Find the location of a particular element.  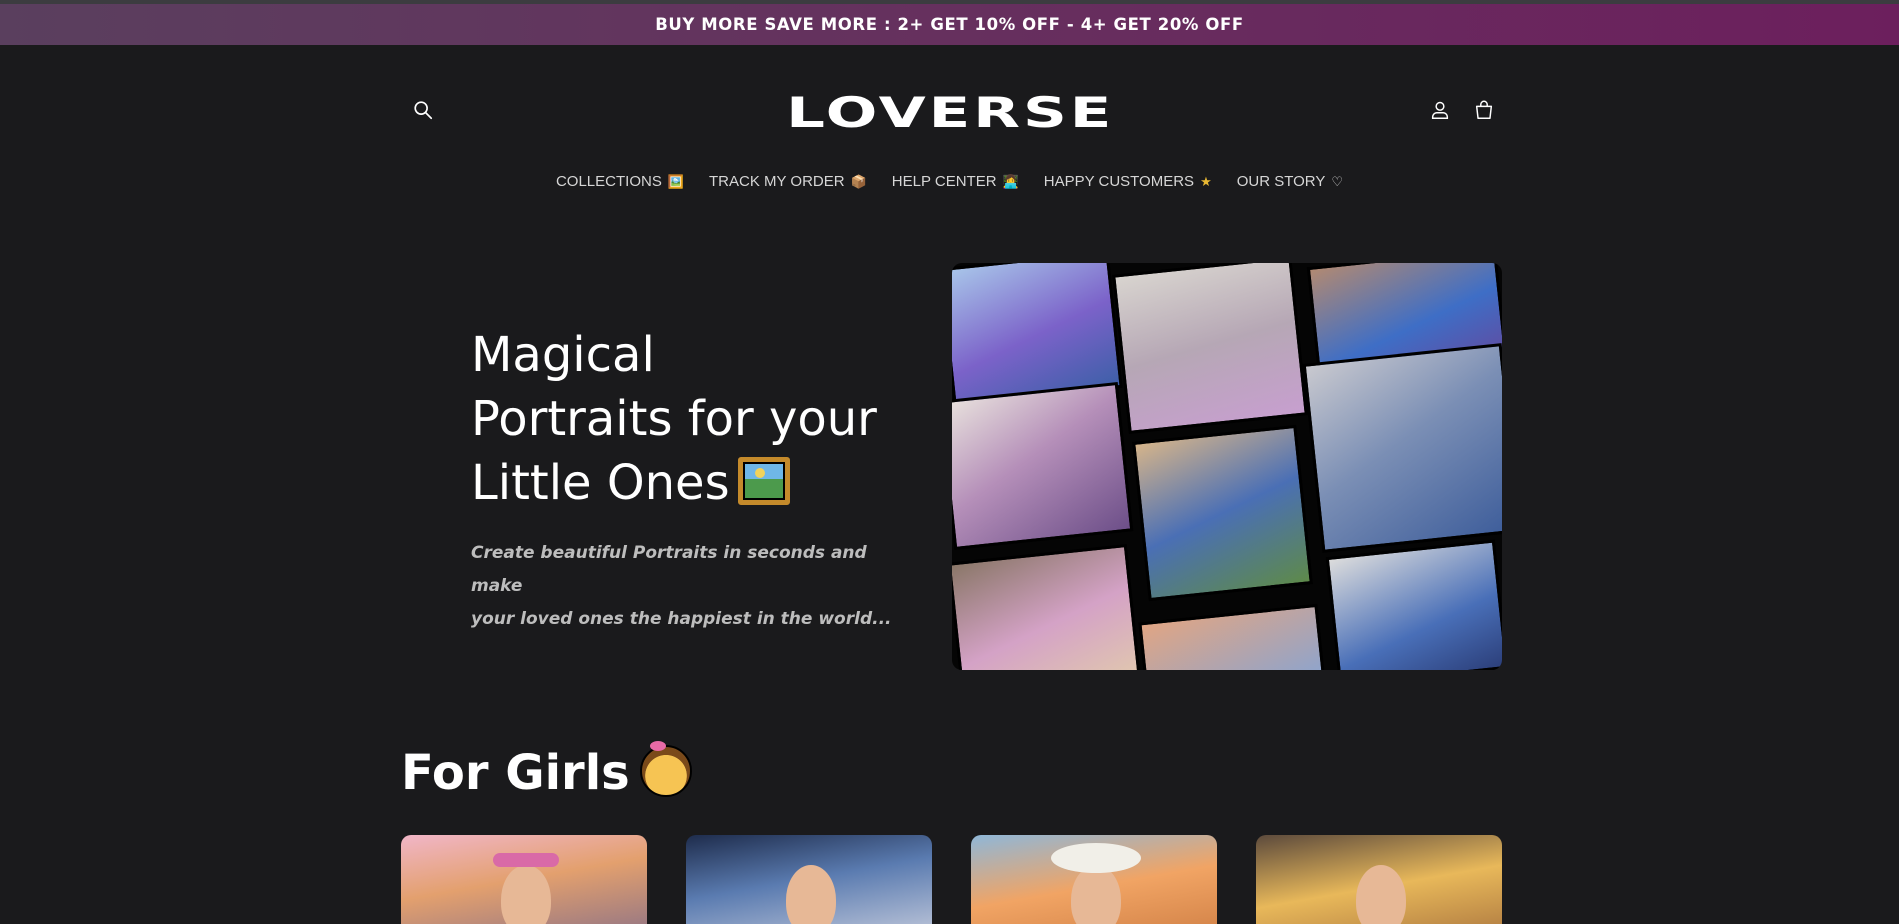

account-button is located at coordinates (1440, 110).